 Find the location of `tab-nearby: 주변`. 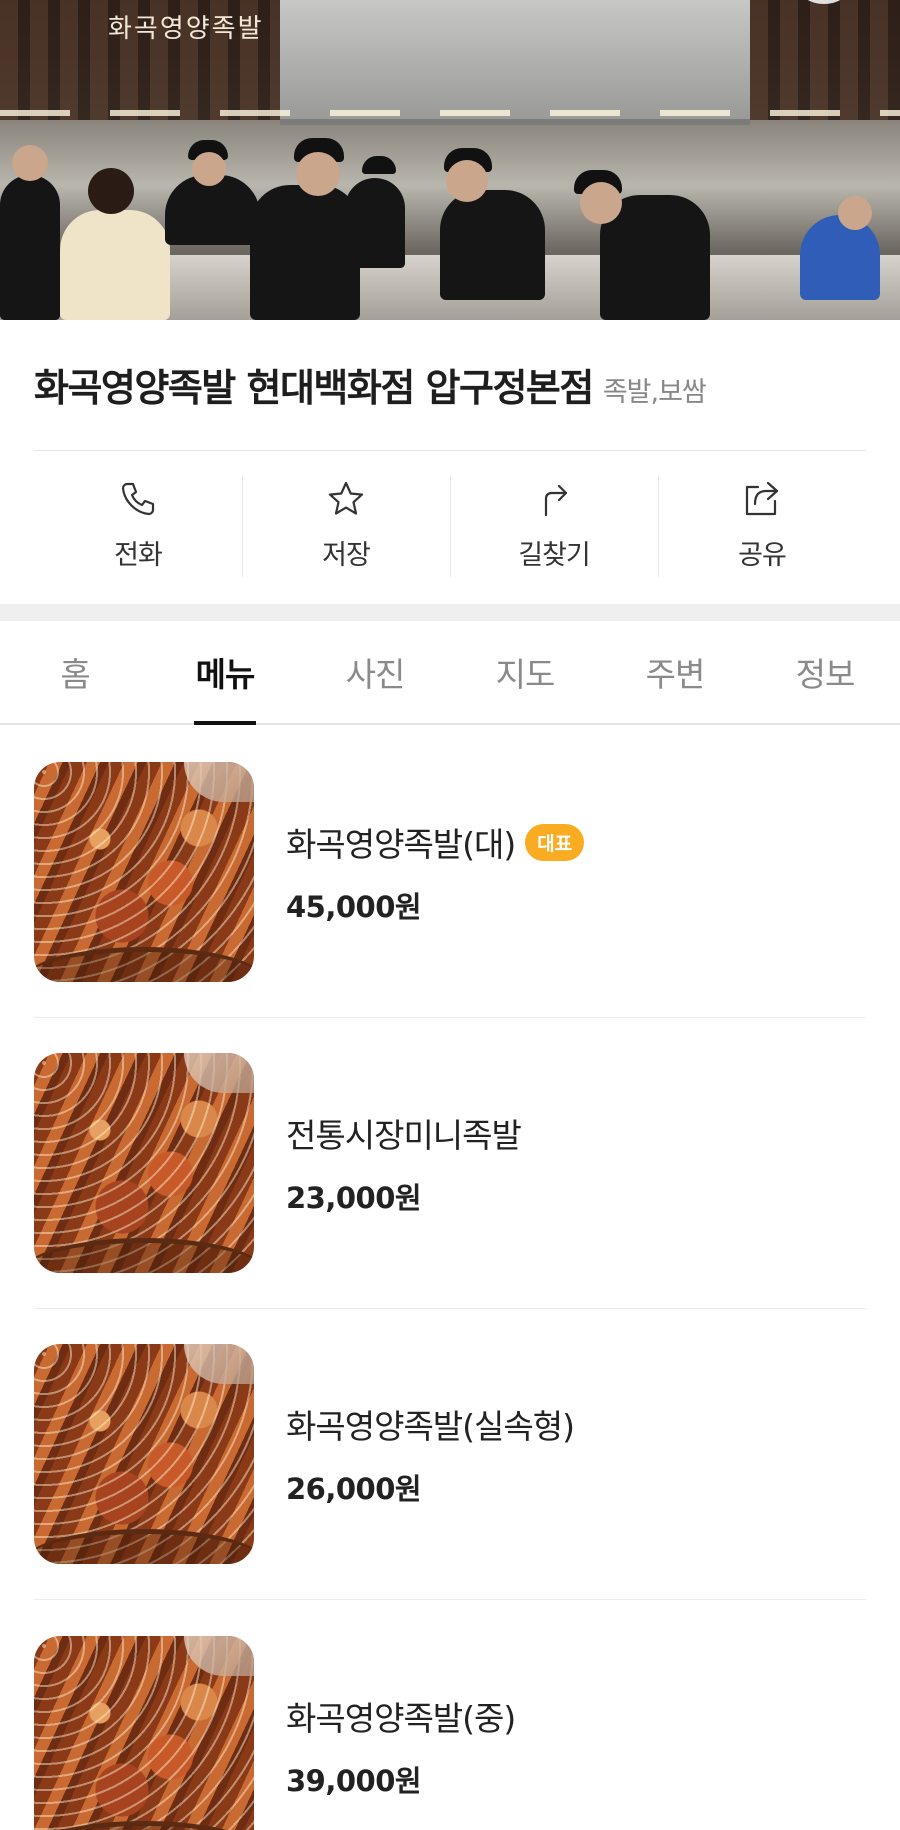

tab-nearby: 주변 is located at coordinates (675, 672).